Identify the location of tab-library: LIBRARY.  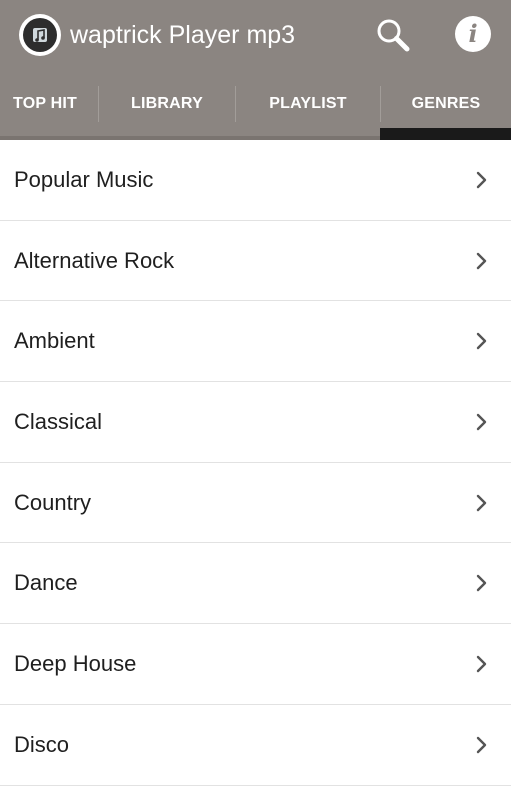
(167, 104).